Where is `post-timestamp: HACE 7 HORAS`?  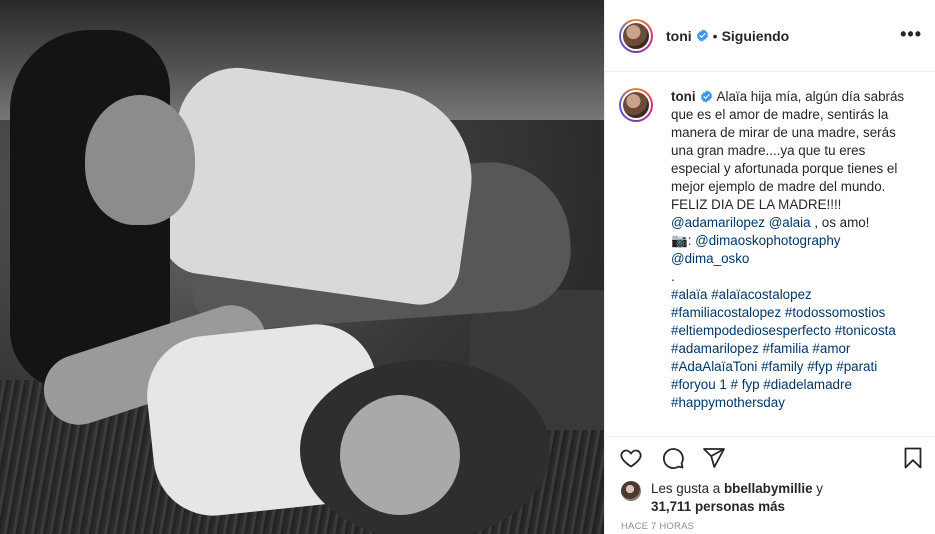
post-timestamp: HACE 7 HORAS is located at coordinates (657, 526).